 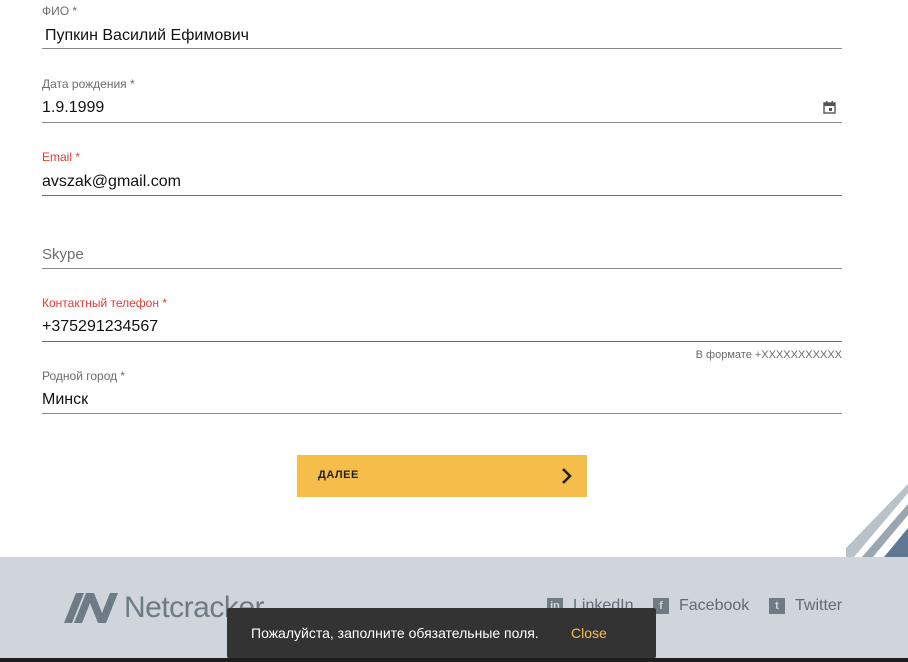 What do you see at coordinates (111, 182) in the screenshot?
I see `email-input: avszak@gmail.com` at bounding box center [111, 182].